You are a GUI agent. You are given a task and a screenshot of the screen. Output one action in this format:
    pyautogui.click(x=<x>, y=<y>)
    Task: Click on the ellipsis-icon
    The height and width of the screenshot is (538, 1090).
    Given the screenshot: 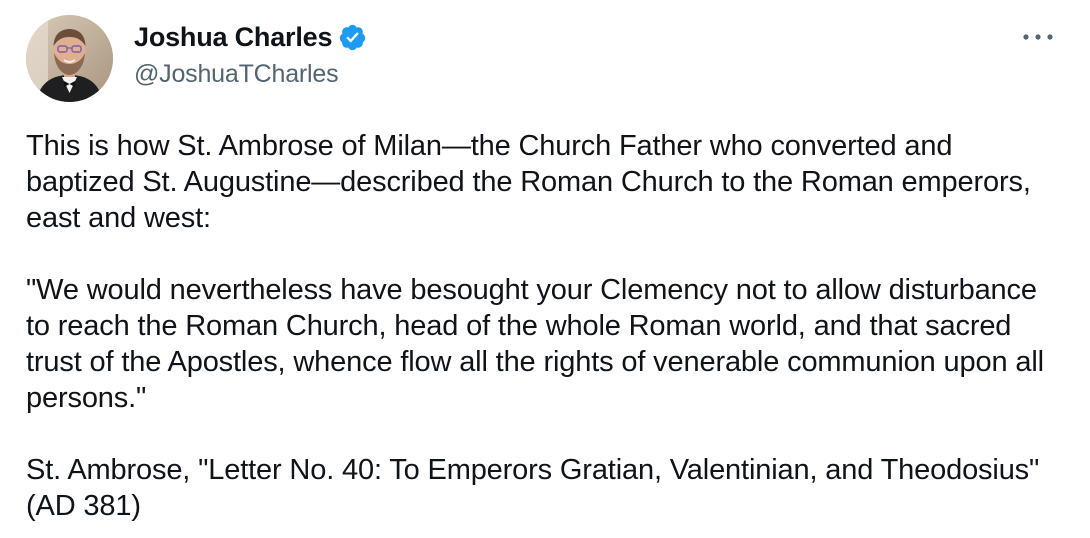 What is the action you would take?
    pyautogui.click(x=1038, y=37)
    